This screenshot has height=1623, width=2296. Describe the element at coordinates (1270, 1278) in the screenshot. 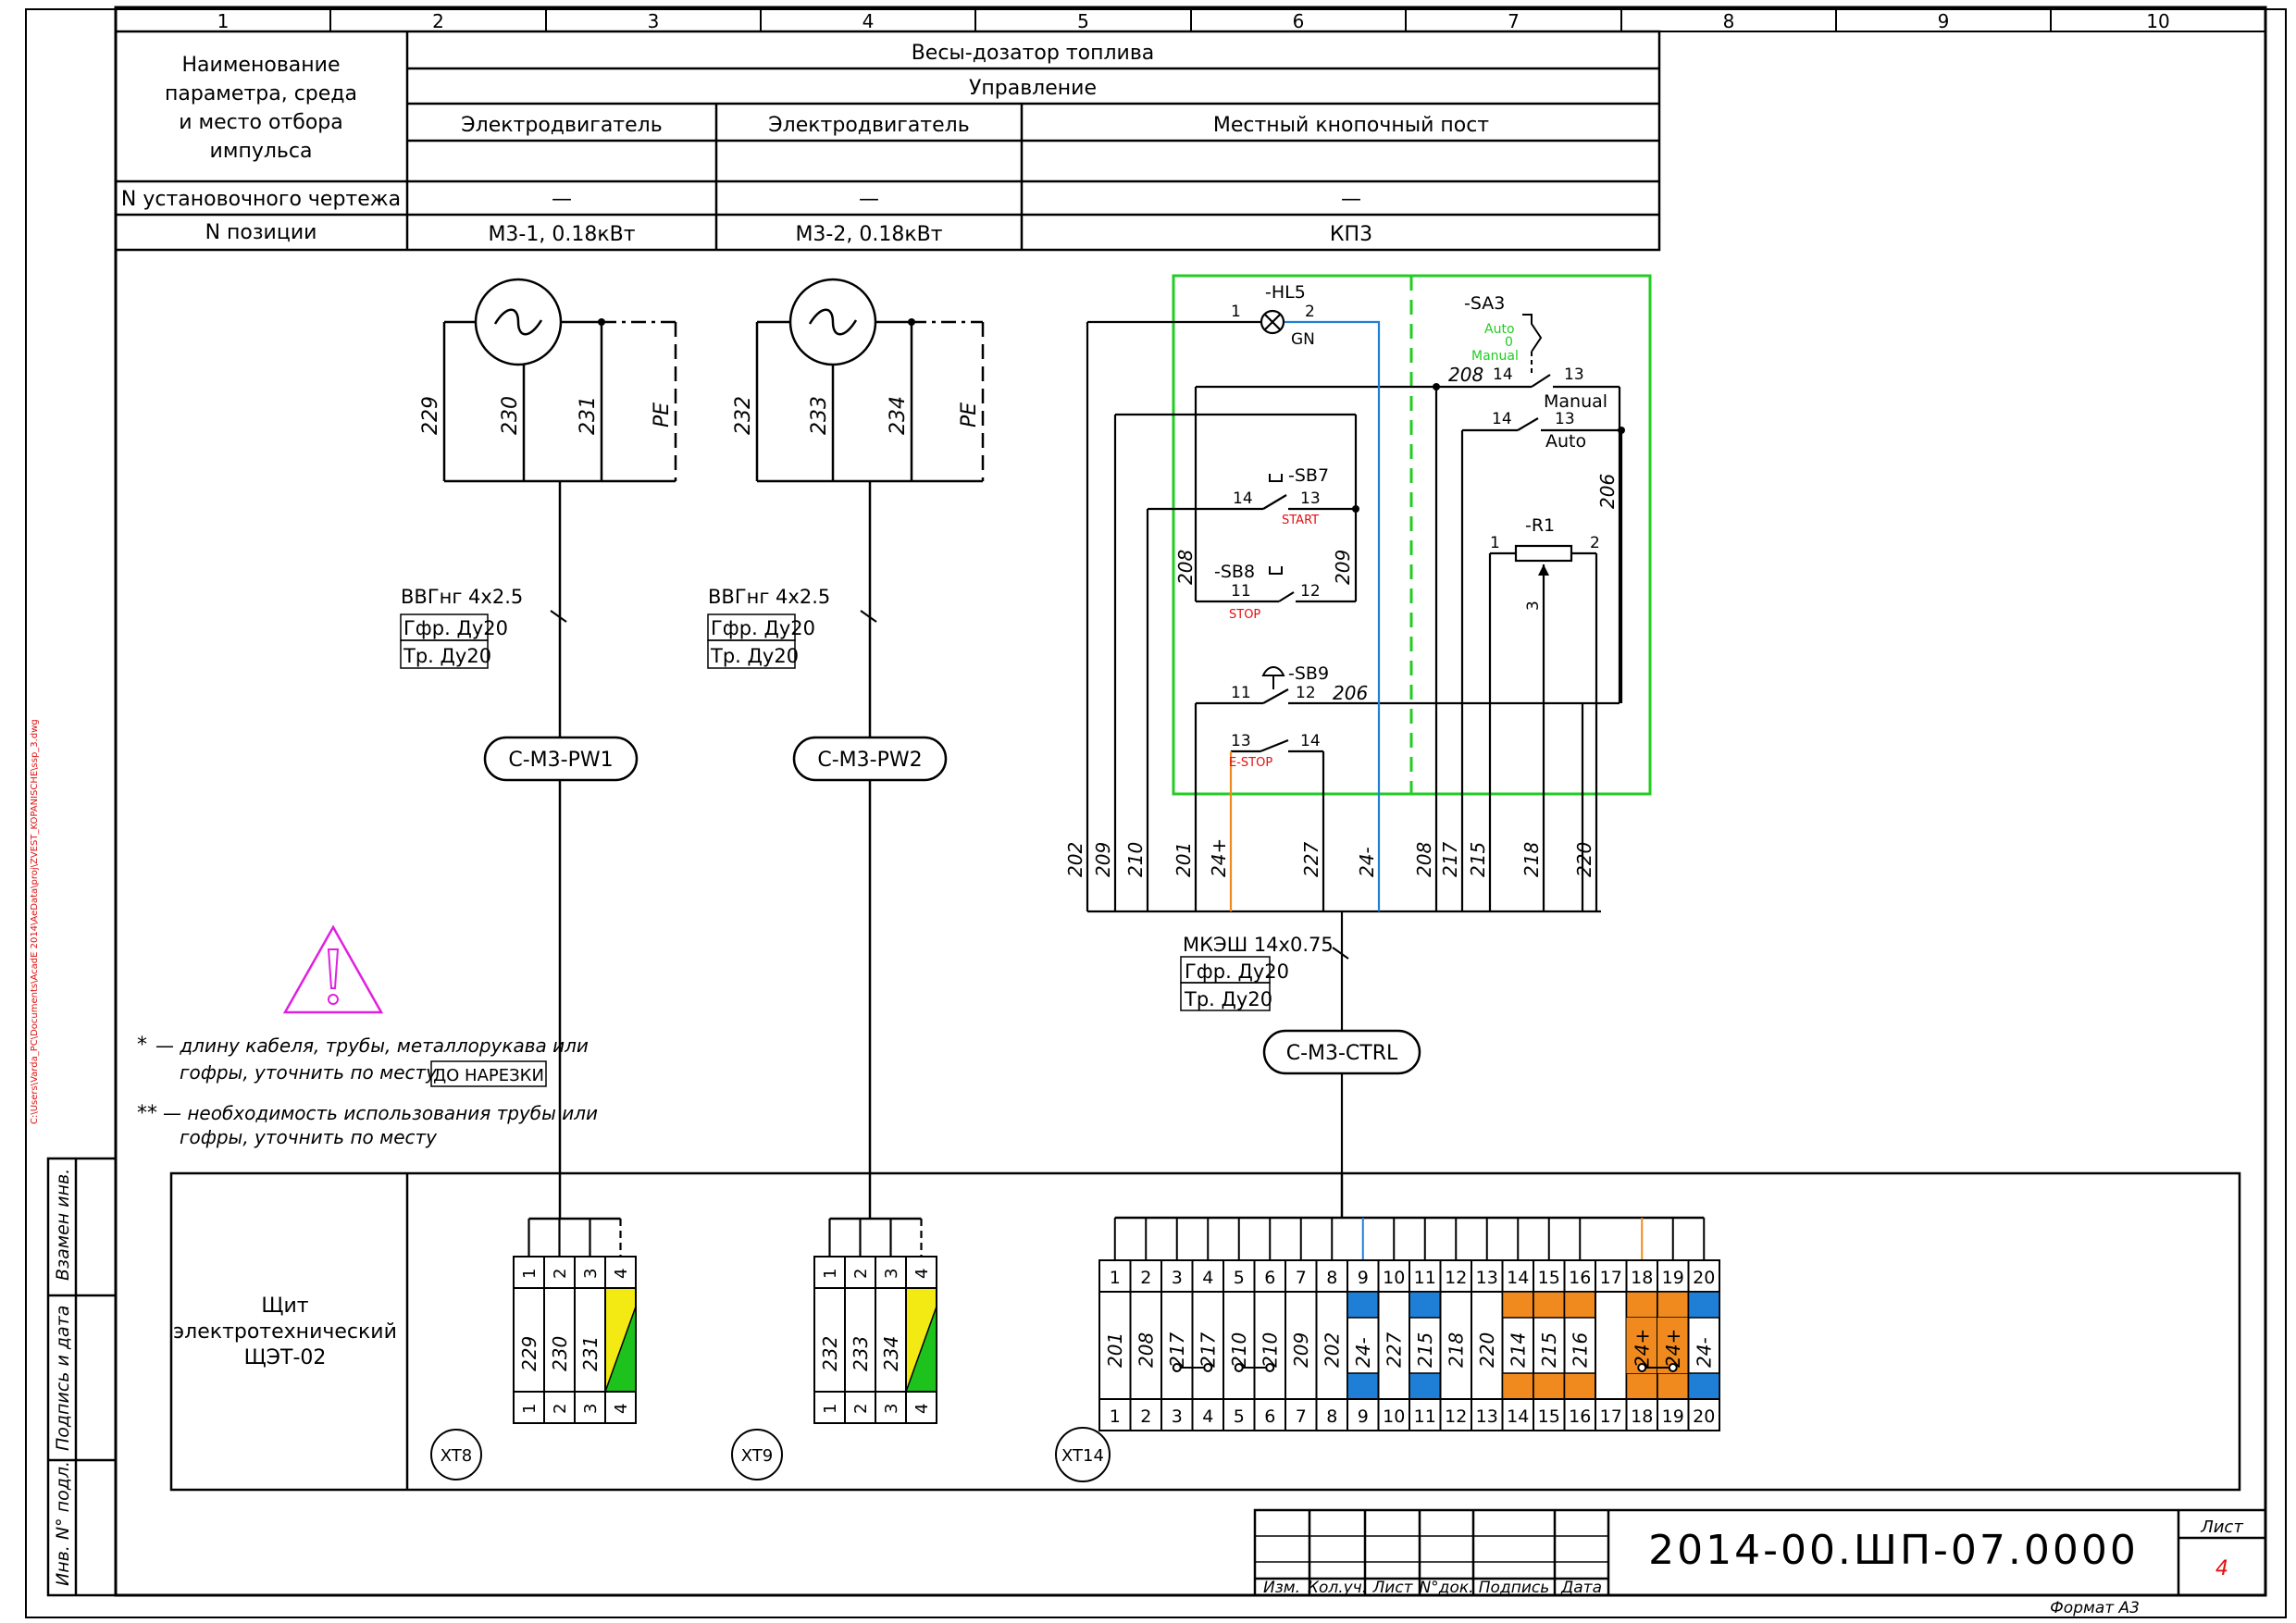

I see `xt14-num-top: 6` at that location.